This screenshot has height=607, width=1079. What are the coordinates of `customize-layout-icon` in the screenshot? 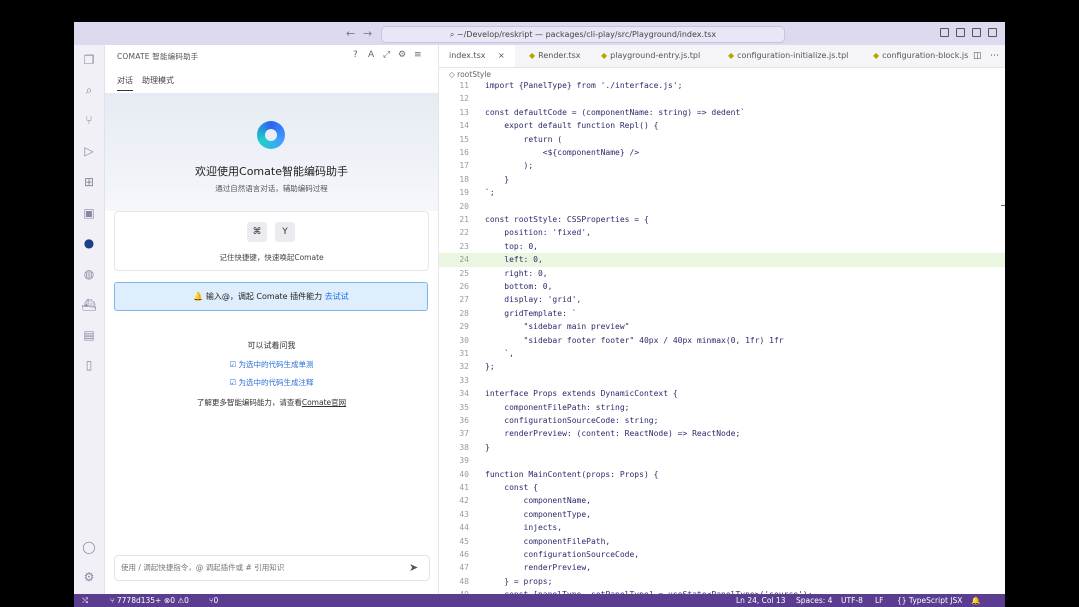 It's located at (992, 32).